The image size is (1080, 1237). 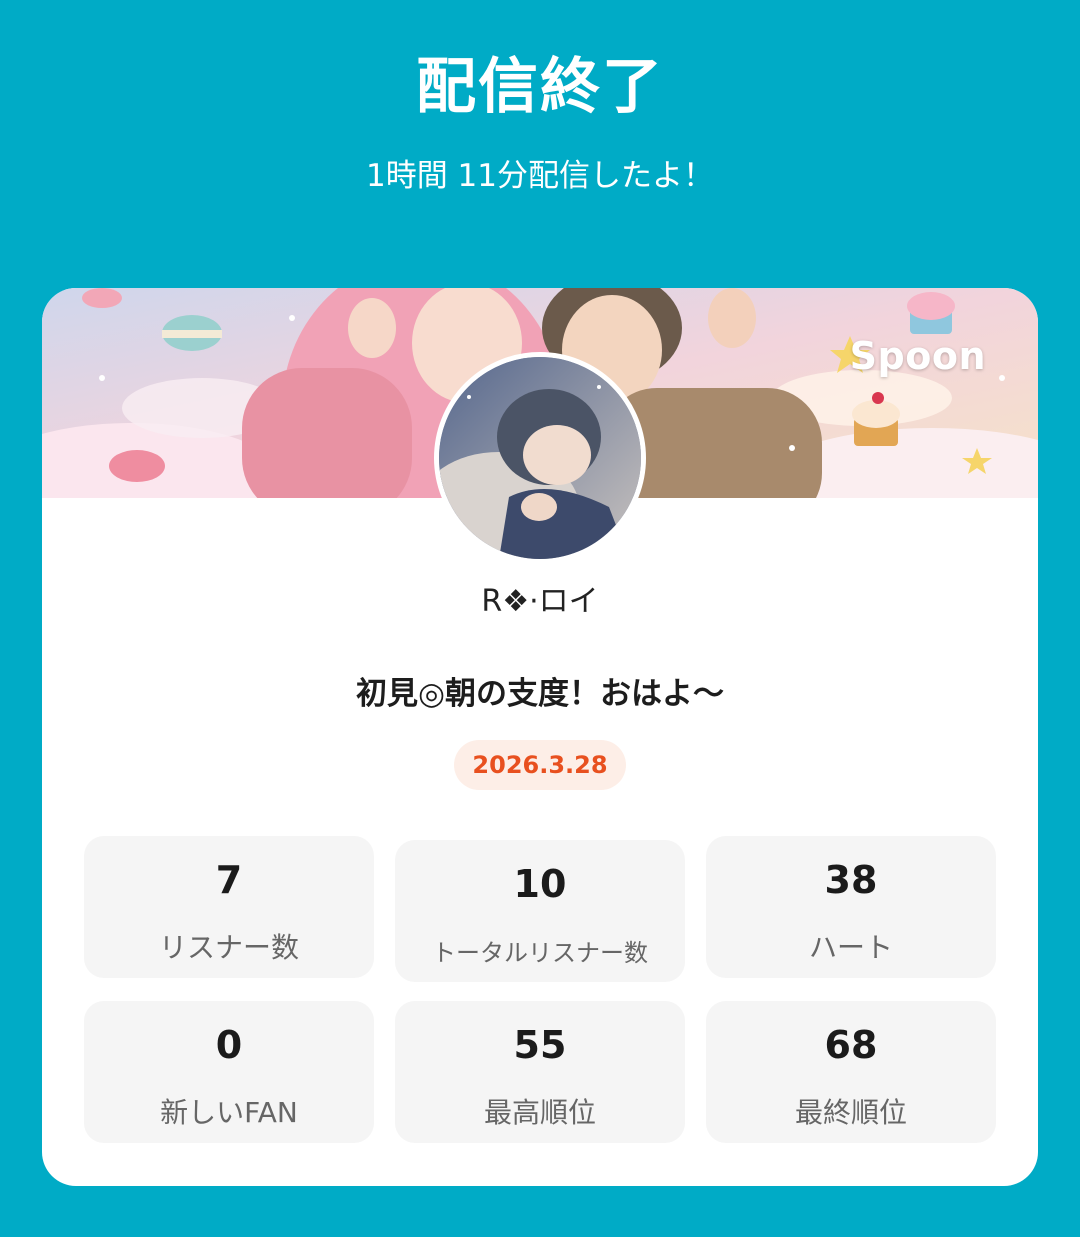 I want to click on stat-label: 新しいFAN, so click(x=229, y=1112).